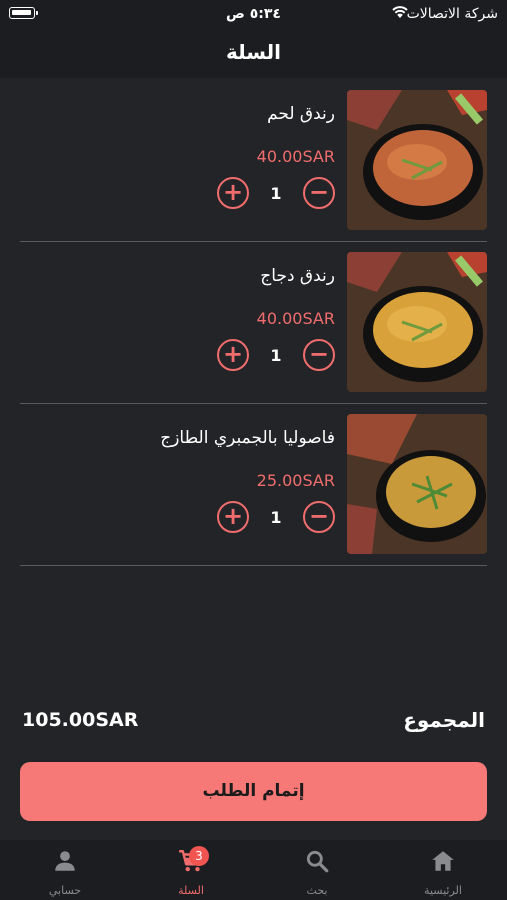  I want to click on header: السلة, so click(253, 53).